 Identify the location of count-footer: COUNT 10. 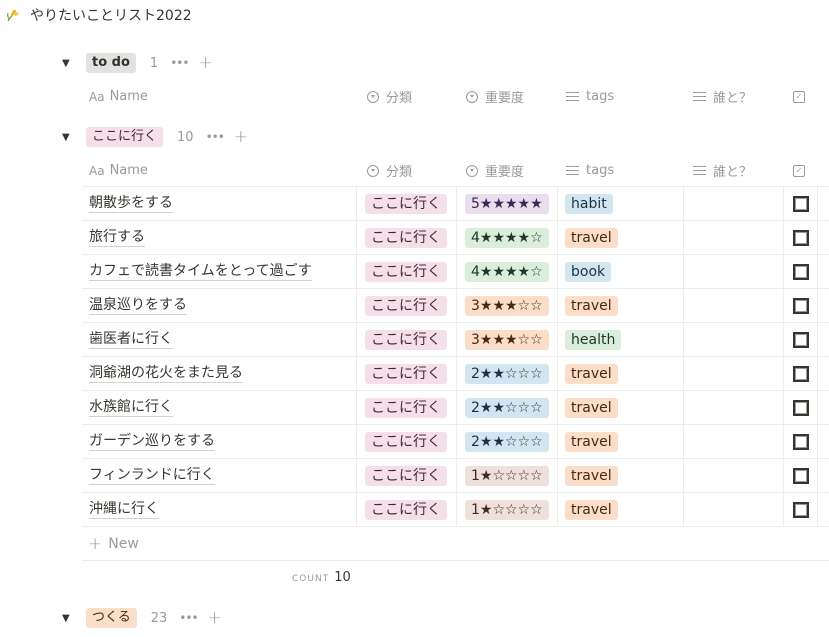
(321, 577).